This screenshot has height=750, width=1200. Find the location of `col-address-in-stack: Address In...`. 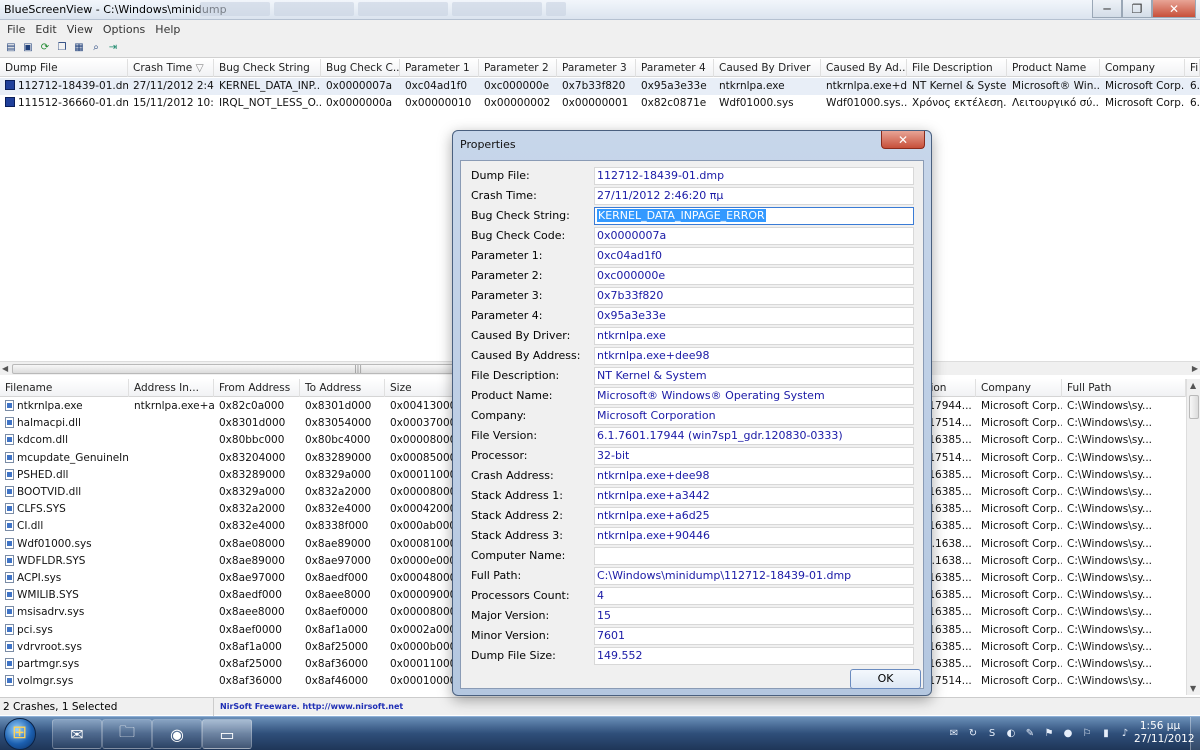

col-address-in-stack: Address In... is located at coordinates (171, 388).